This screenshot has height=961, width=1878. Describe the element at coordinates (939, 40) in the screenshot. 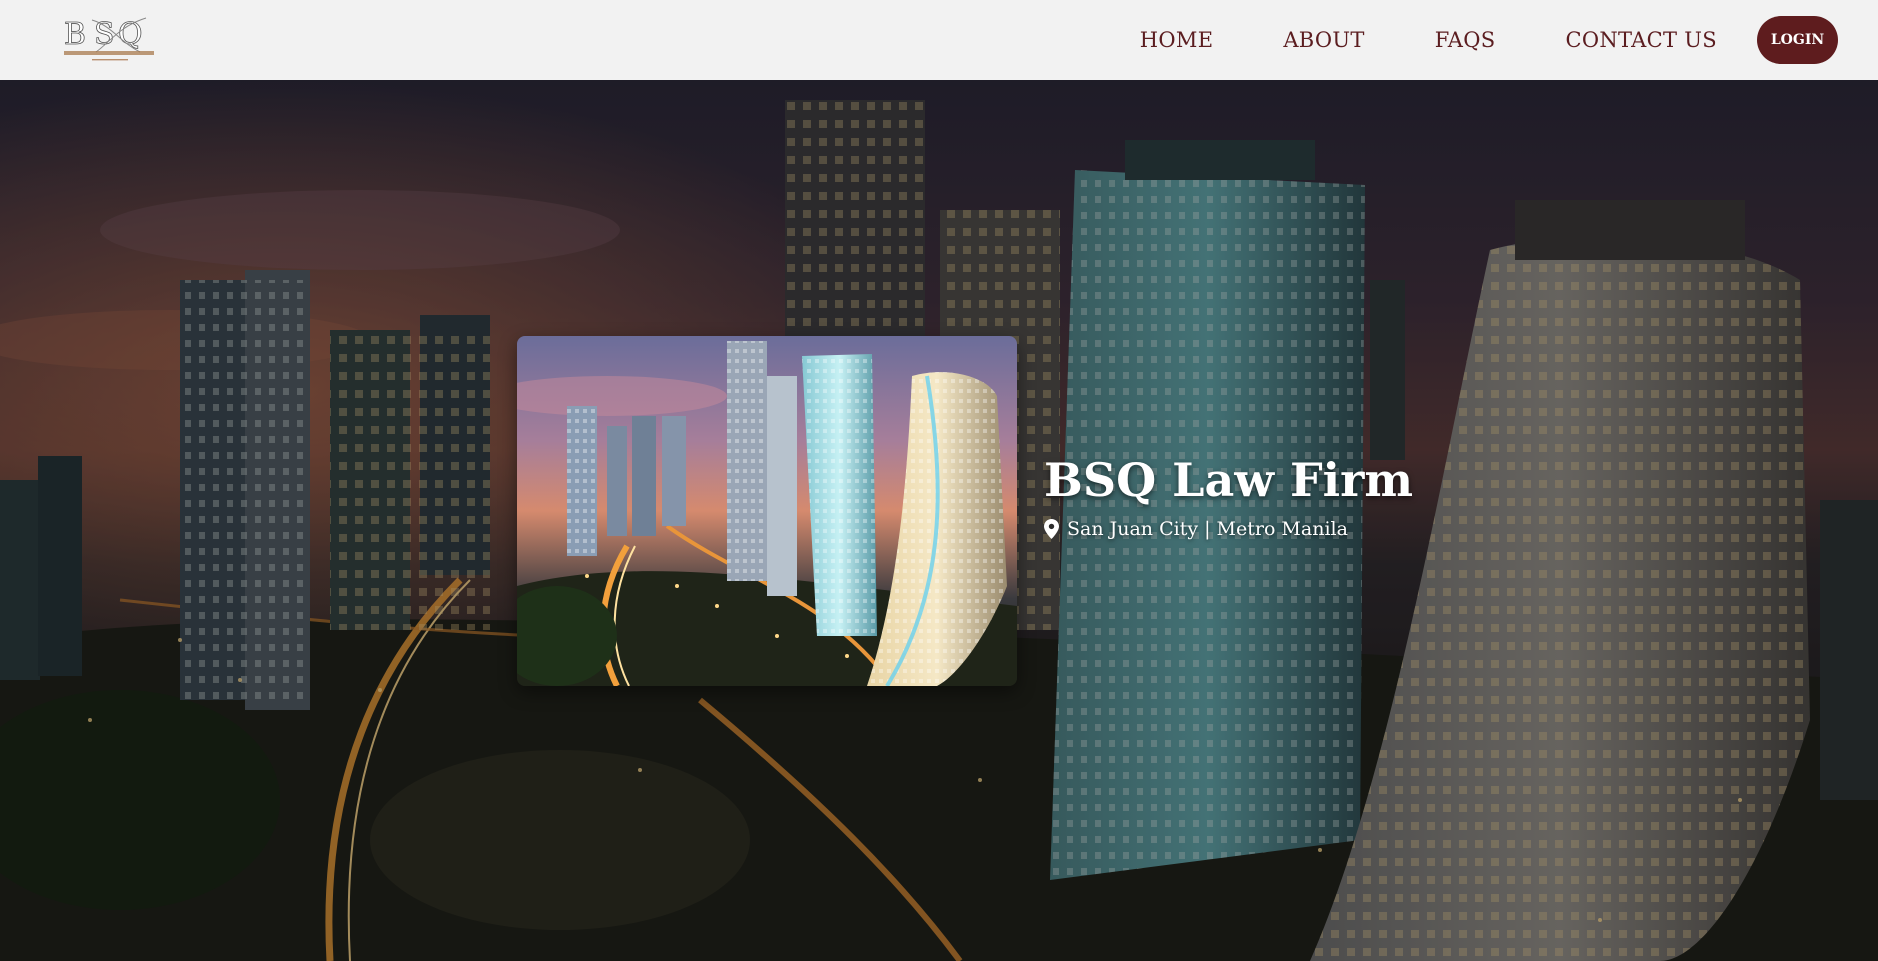

I see `navbar: B S Q HOME ABOUT FAQS CONTACT US LOGIN` at that location.